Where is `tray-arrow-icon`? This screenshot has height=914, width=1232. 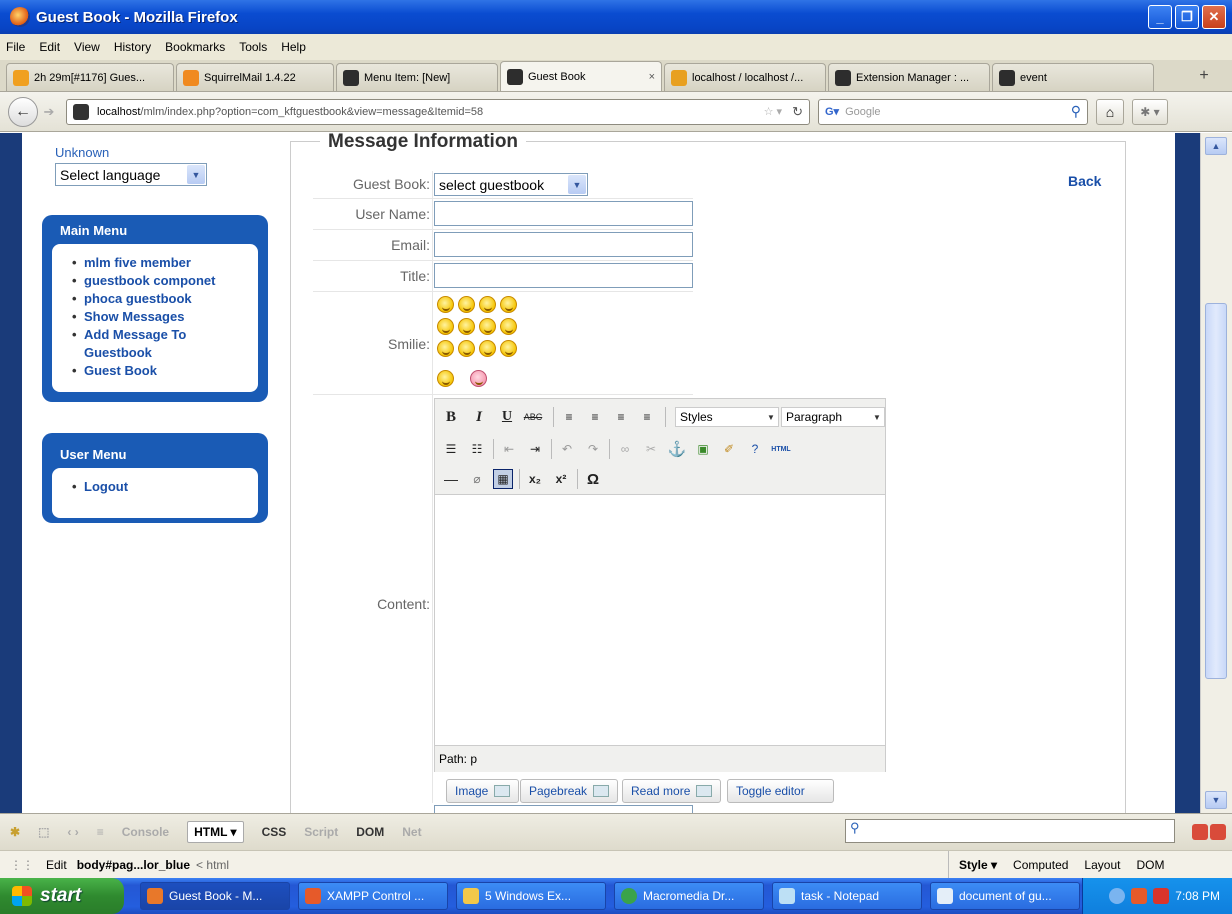
tray-arrow-icon is located at coordinates (1117, 896).